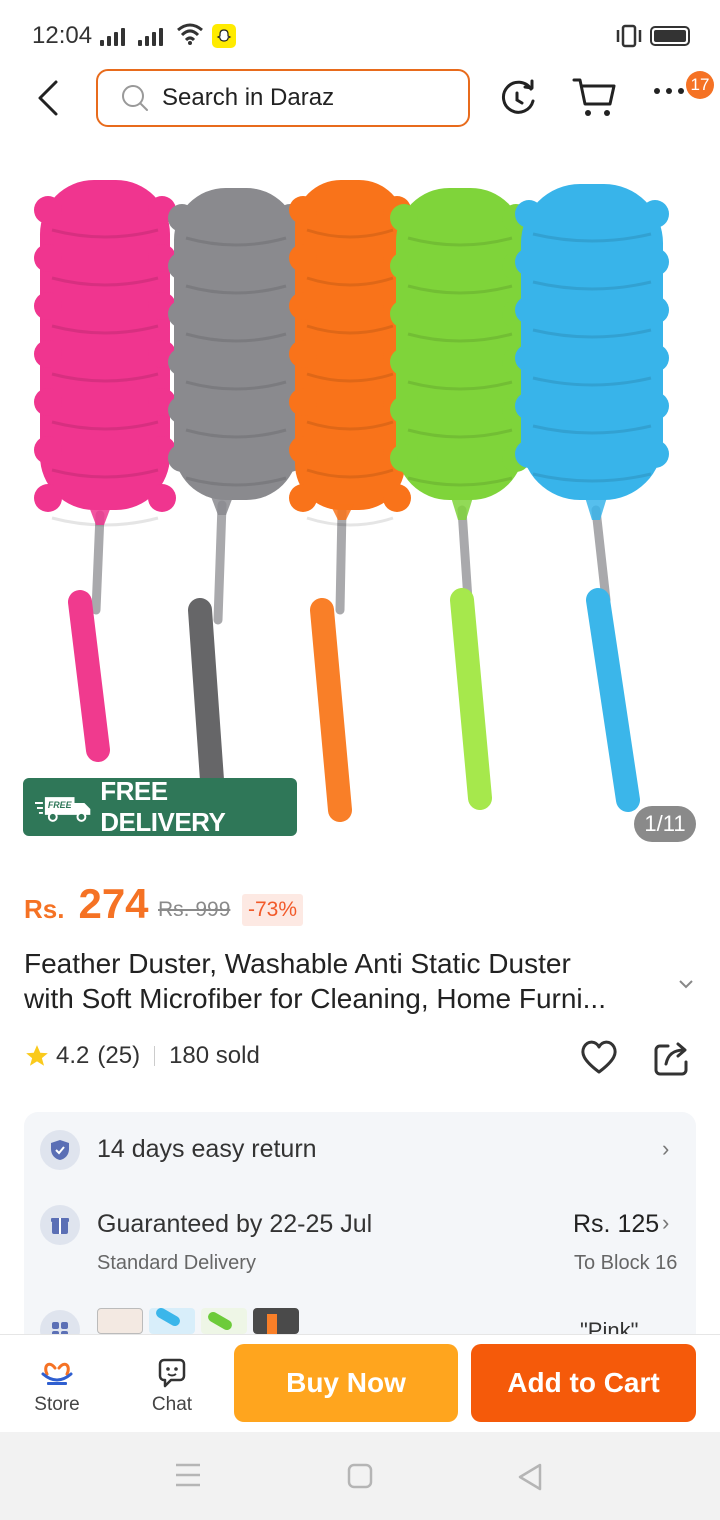  What do you see at coordinates (700, 85) in the screenshot?
I see `cart-badge: 17` at bounding box center [700, 85].